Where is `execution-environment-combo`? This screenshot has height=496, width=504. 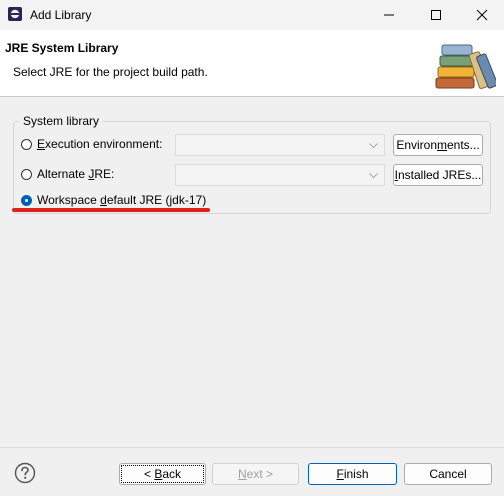
execution-environment-combo is located at coordinates (280, 145).